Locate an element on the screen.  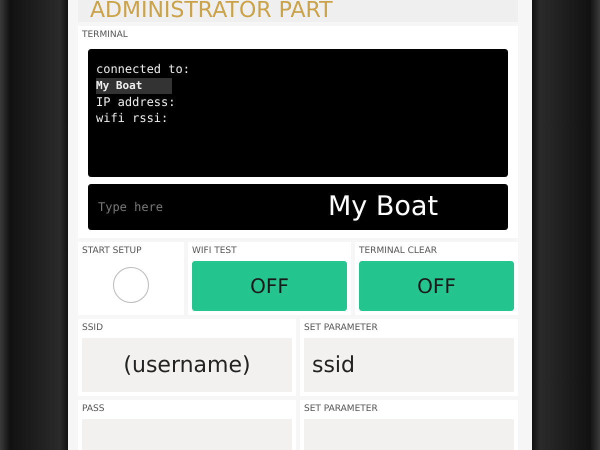
value-text: (username) is located at coordinates (187, 366).